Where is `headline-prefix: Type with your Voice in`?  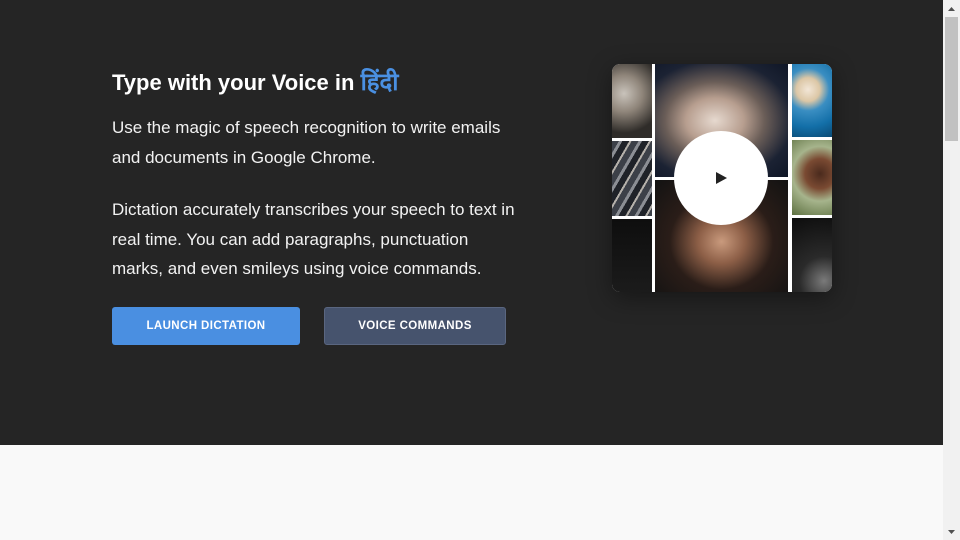
headline-prefix: Type with your Voice in is located at coordinates (233, 82).